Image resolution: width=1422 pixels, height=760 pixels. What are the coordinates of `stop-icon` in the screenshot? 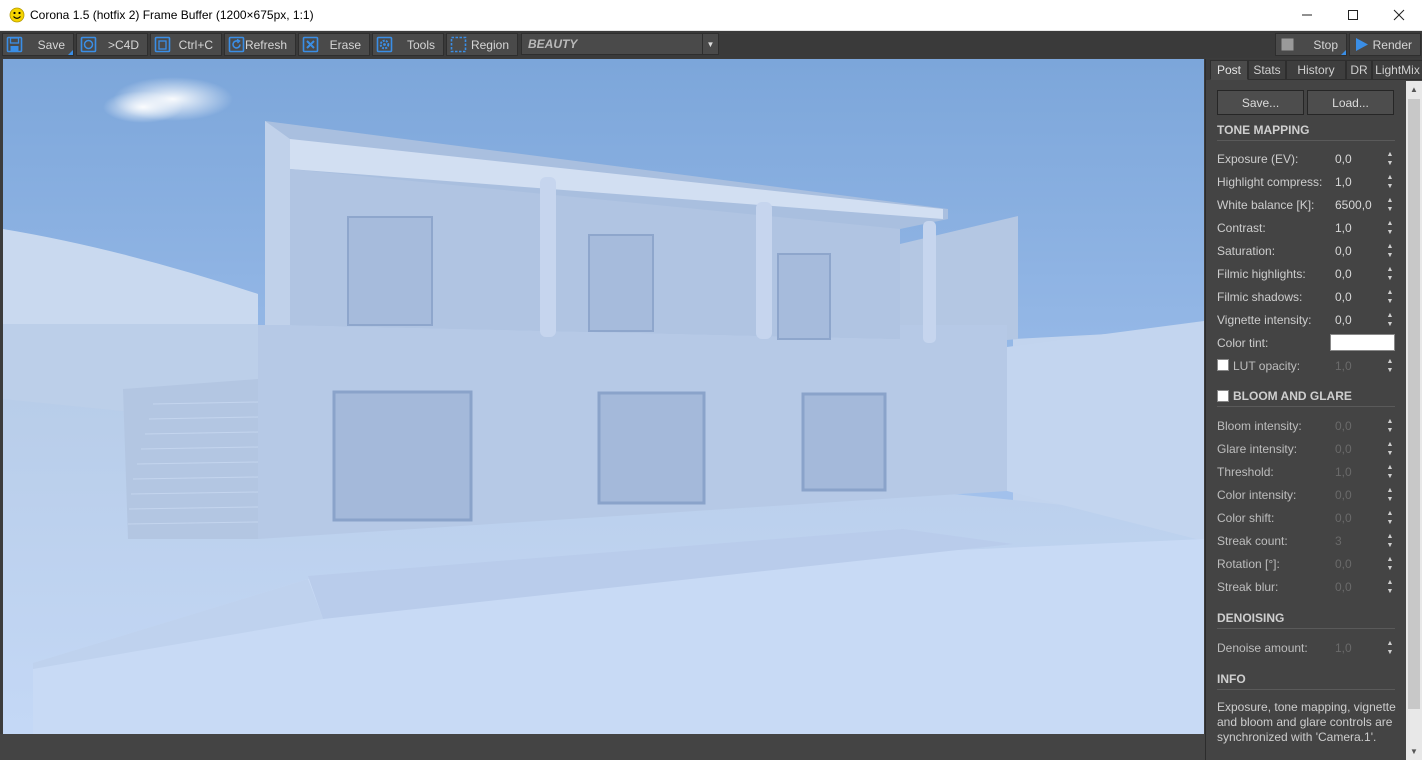 It's located at (1287, 44).